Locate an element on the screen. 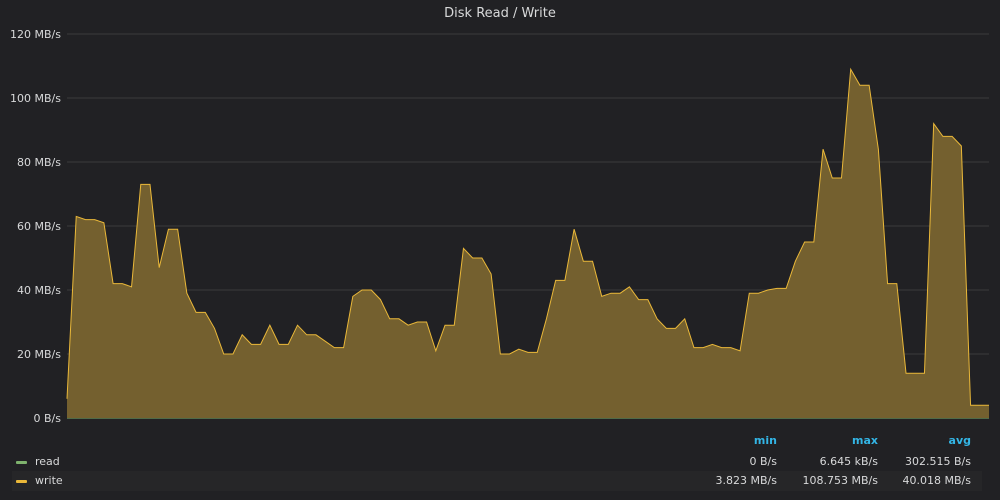 The image size is (1000, 500). legend-value-max: 6.645 kB/s is located at coordinates (848, 461).